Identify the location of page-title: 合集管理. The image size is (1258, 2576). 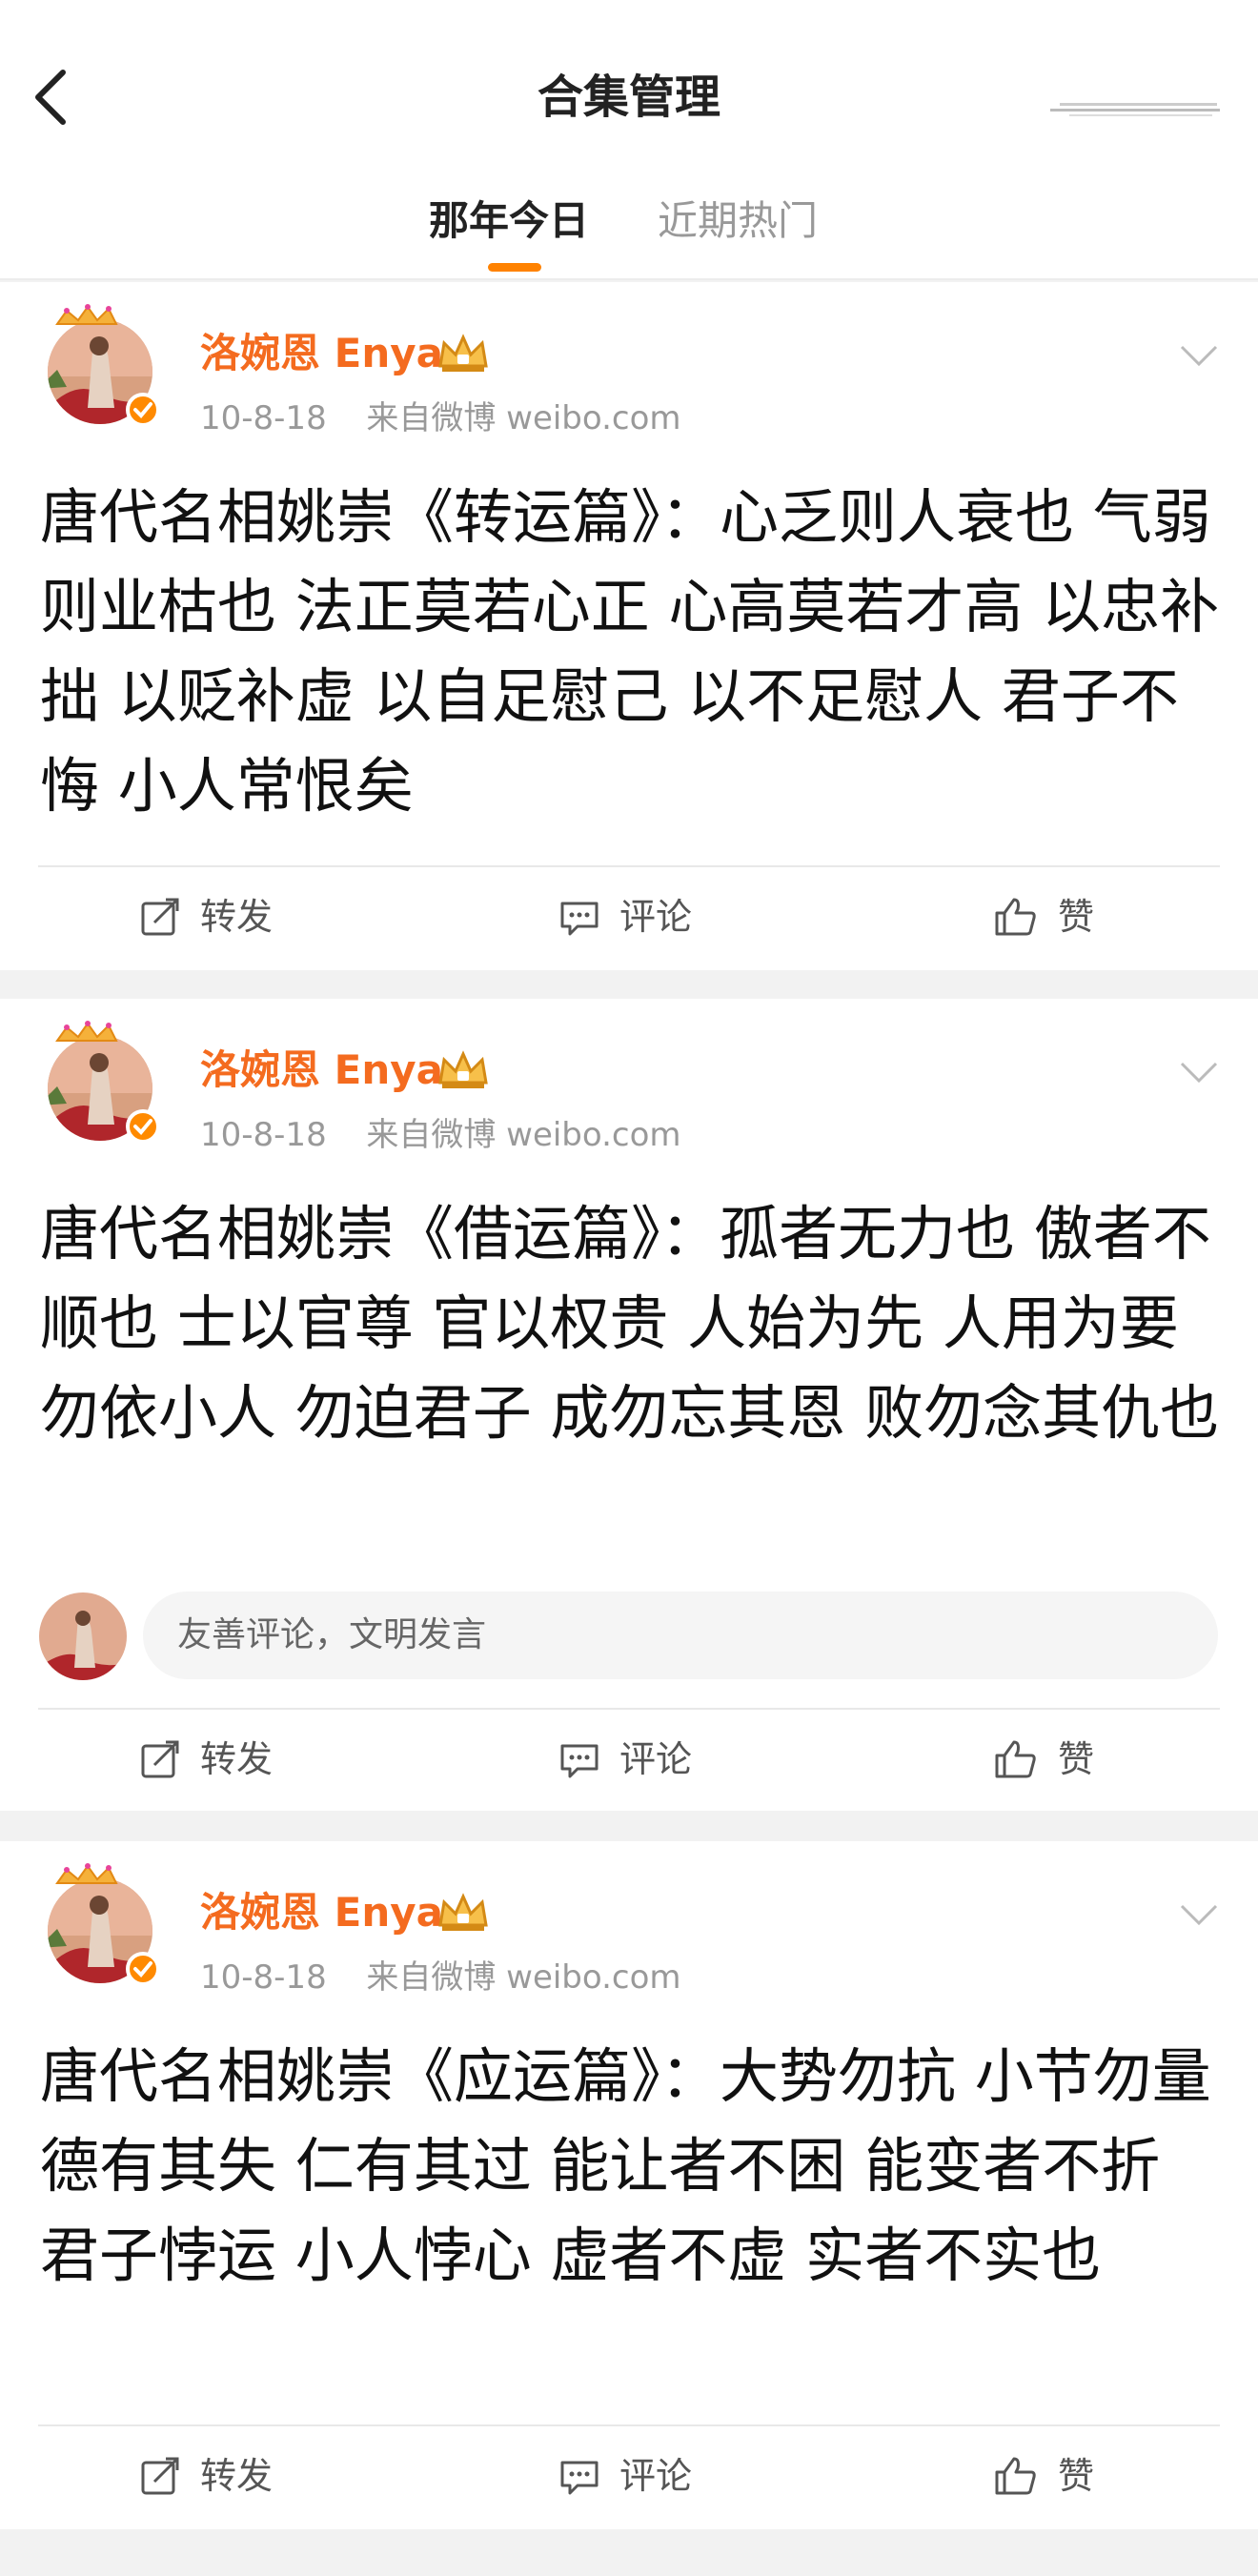
(628, 97).